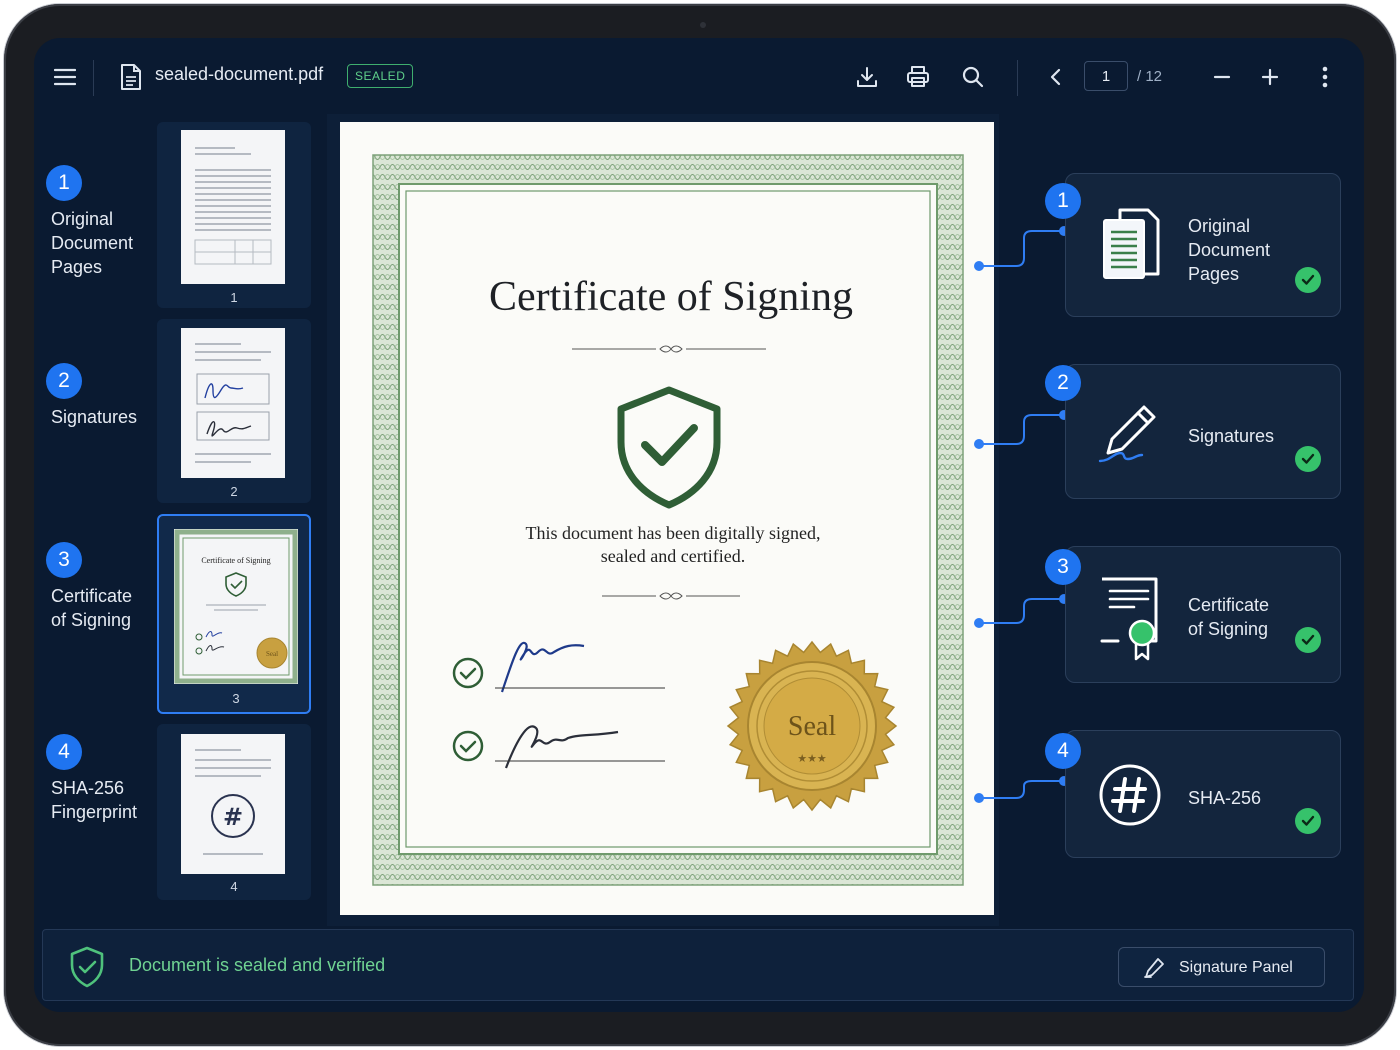 The height and width of the screenshot is (1050, 1400). Describe the element at coordinates (812, 726) in the screenshot. I see `seal-text: Seal` at that location.